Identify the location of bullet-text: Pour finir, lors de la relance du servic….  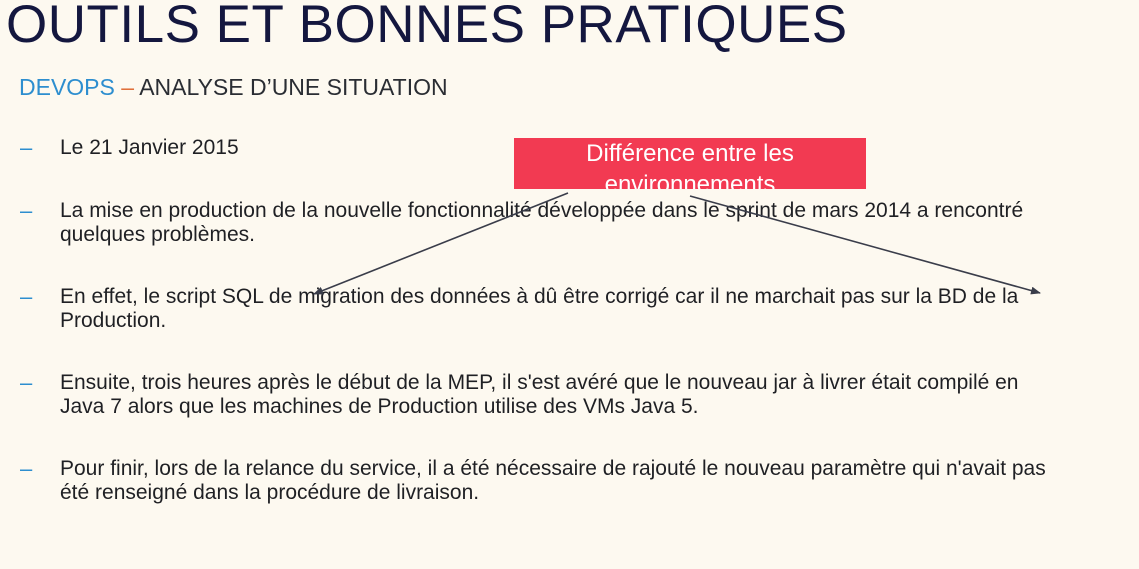
(553, 480).